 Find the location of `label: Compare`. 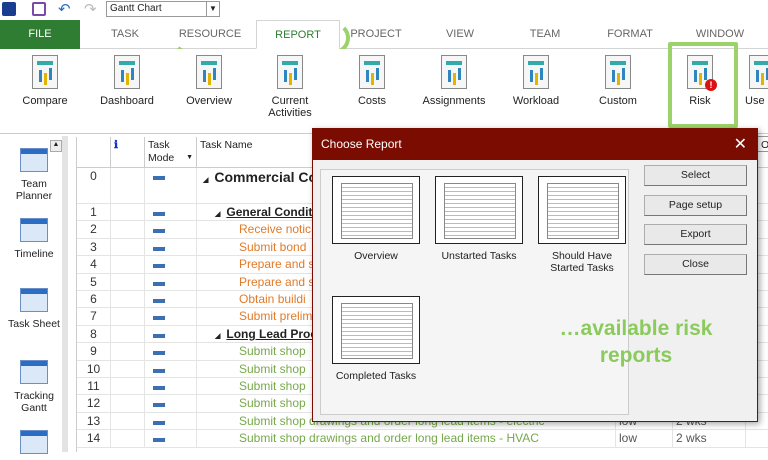

label: Compare is located at coordinates (45, 101).